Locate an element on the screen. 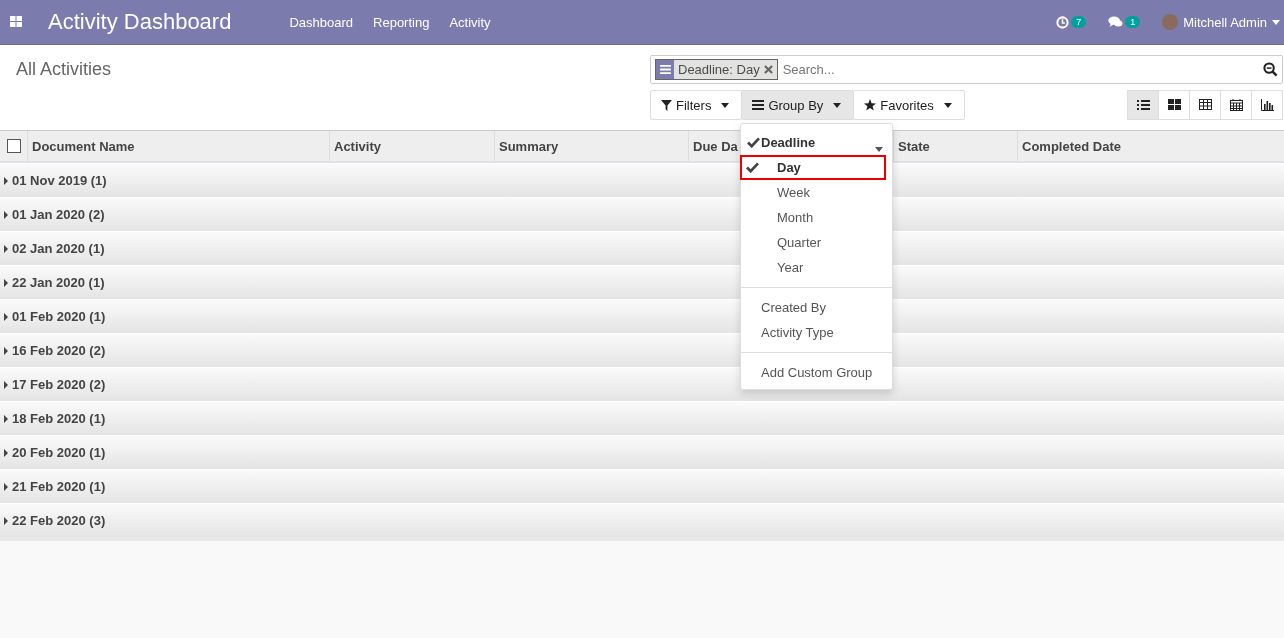 This screenshot has height=638, width=1284. graph-view-button is located at coordinates (1267, 105).